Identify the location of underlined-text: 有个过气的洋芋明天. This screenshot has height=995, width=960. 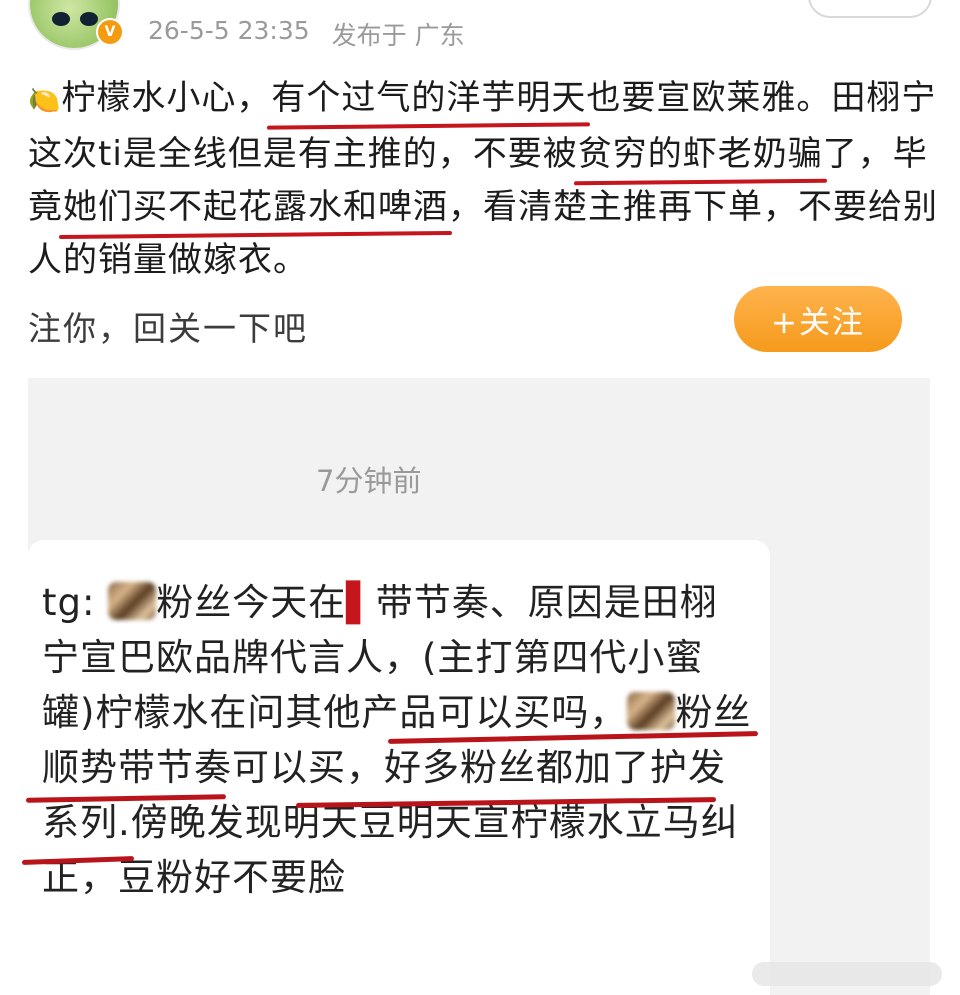
(429, 98).